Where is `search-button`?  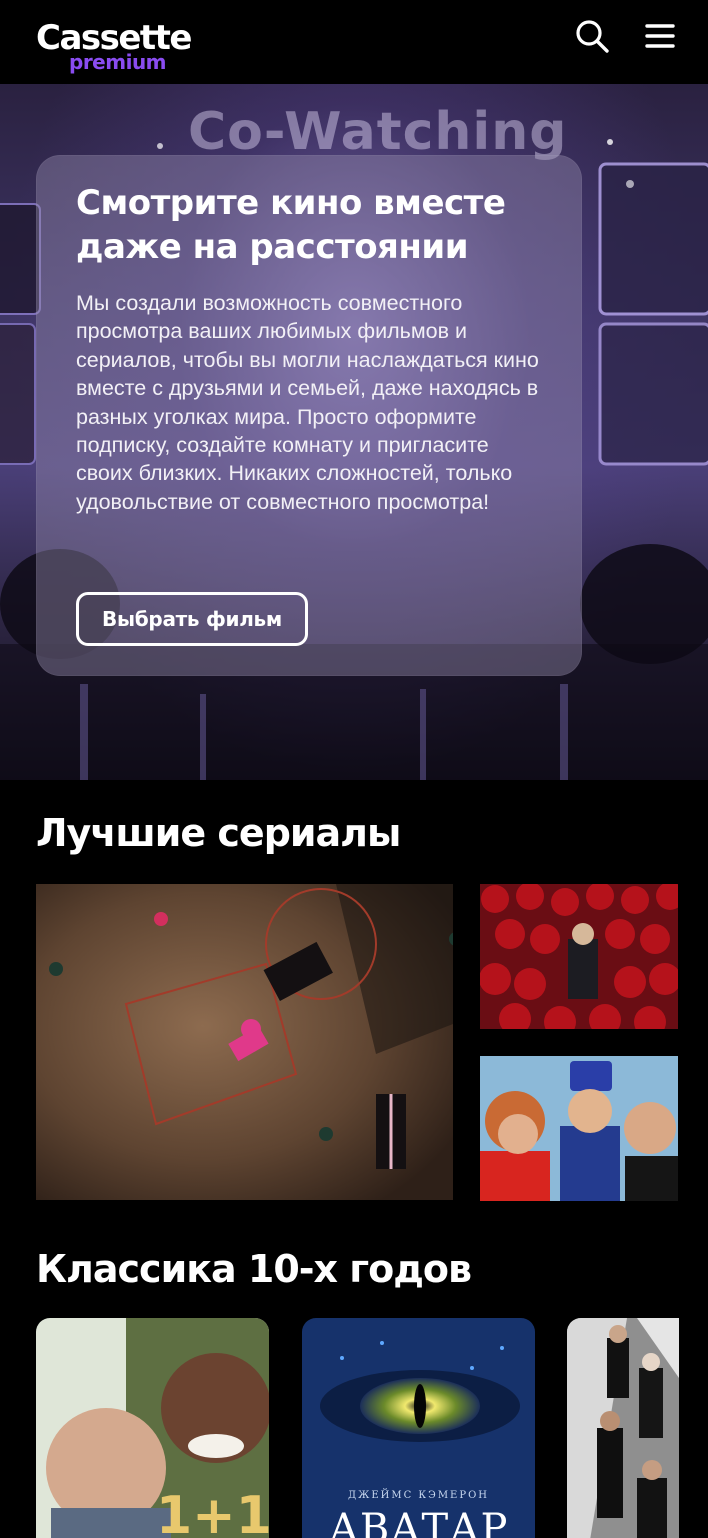 search-button is located at coordinates (592, 36).